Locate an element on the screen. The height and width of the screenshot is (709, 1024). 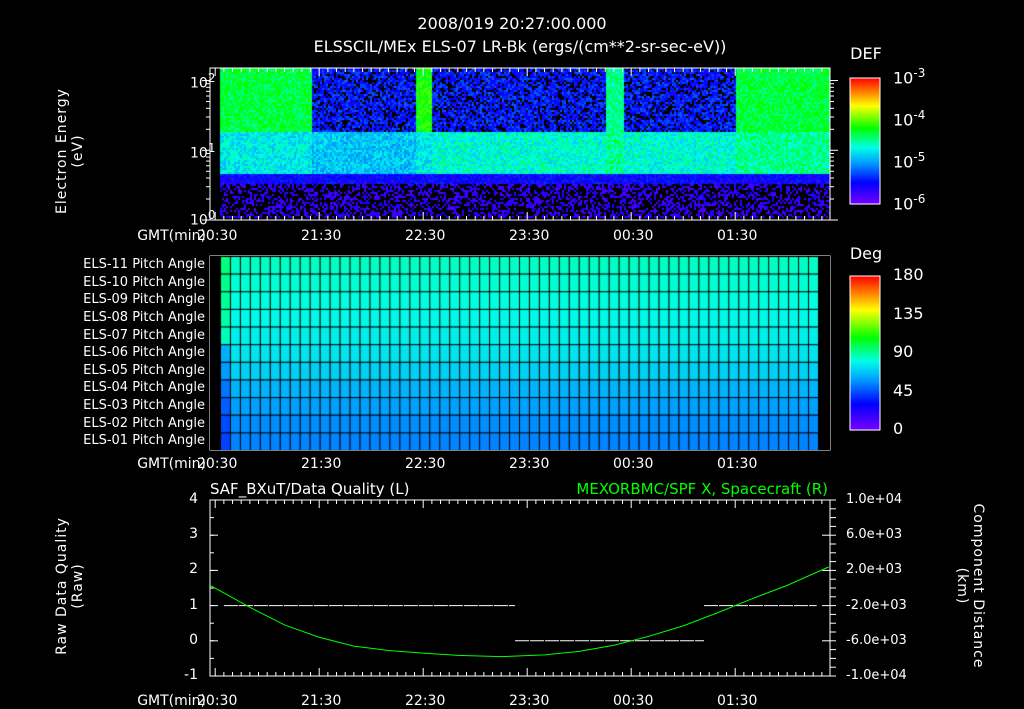
deg-tick-label: 90 is located at coordinates (903, 351).